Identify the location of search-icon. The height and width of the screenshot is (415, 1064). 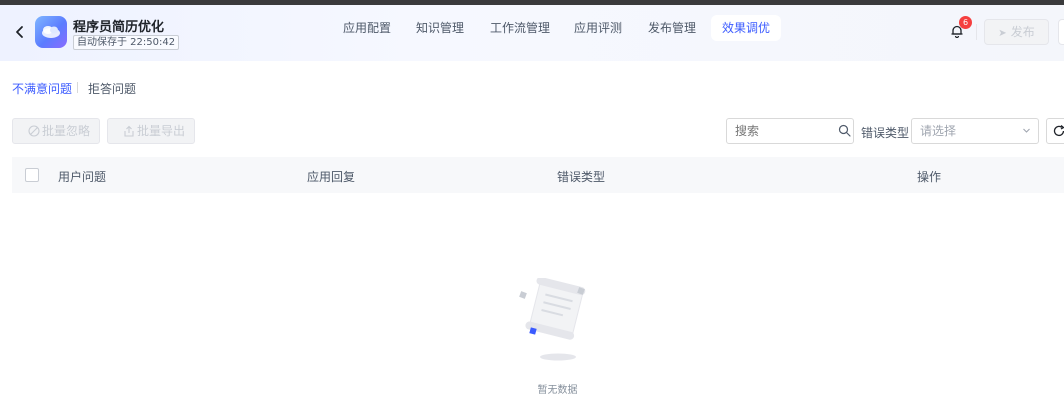
(844, 130).